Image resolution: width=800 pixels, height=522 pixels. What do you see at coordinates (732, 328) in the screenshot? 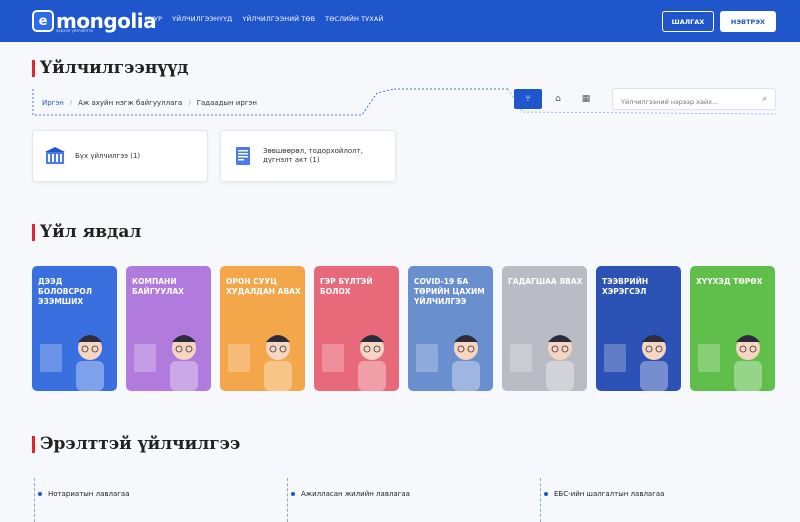
I see `life-event-tile-childbirth: ХҮҮХЭД ТӨРӨХ` at bounding box center [732, 328].